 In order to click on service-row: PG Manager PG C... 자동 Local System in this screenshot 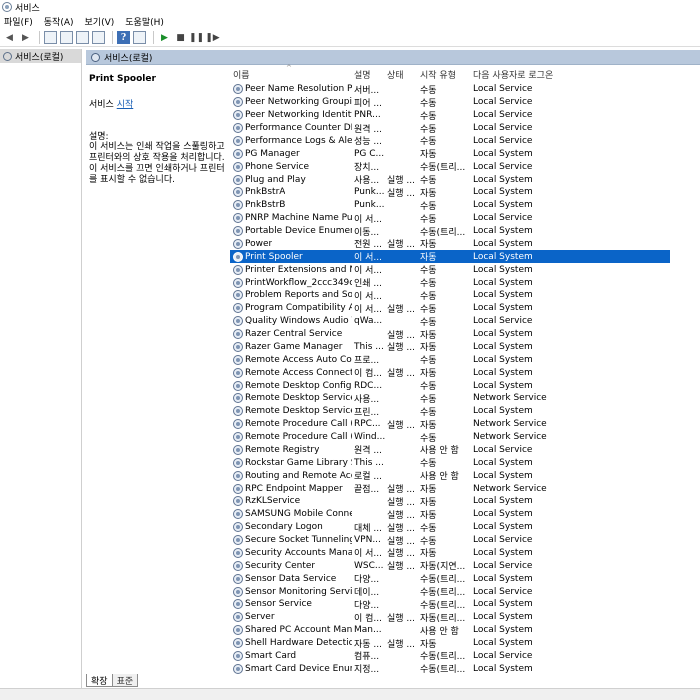, I will do `click(450, 153)`.